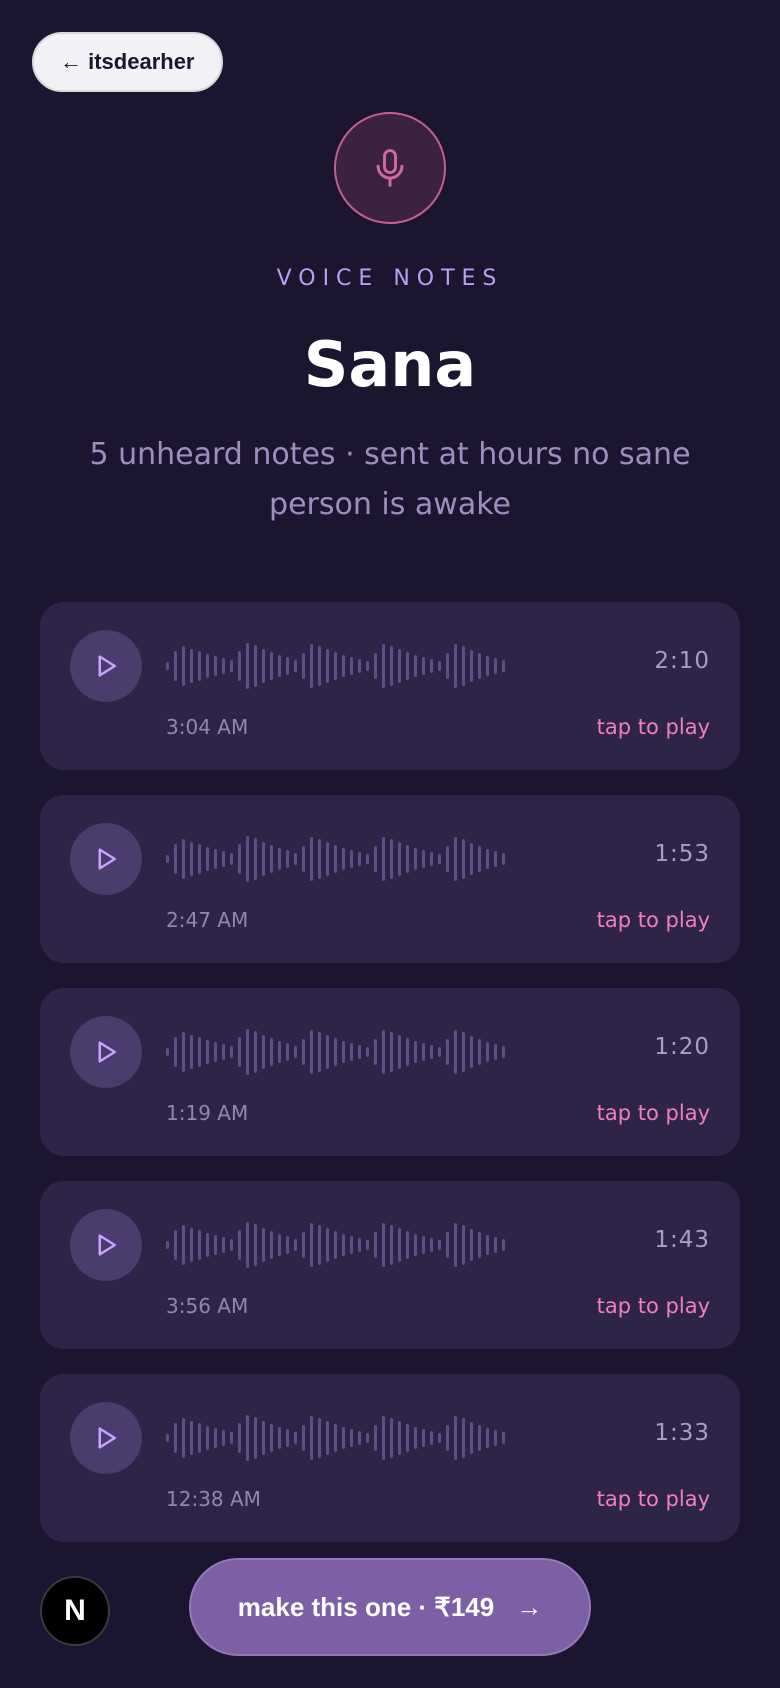 The width and height of the screenshot is (780, 1688). Describe the element at coordinates (127, 62) in the screenshot. I see `back-button: ← itsdearher` at that location.